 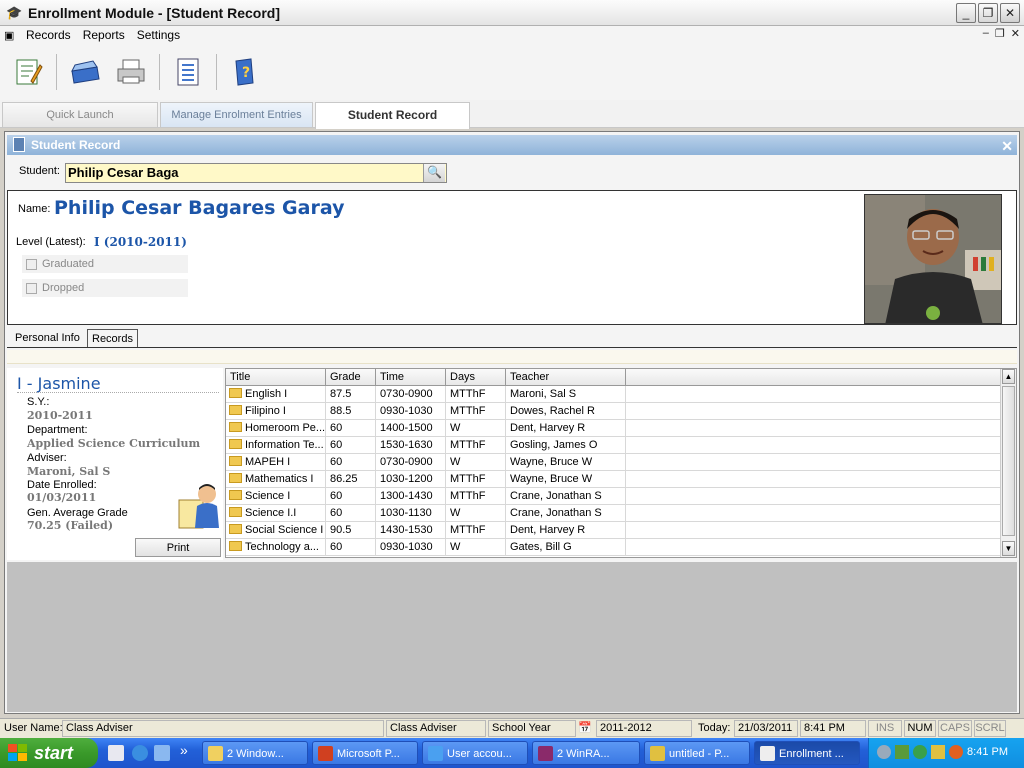 What do you see at coordinates (28, 72) in the screenshot?
I see `edit-icon` at bounding box center [28, 72].